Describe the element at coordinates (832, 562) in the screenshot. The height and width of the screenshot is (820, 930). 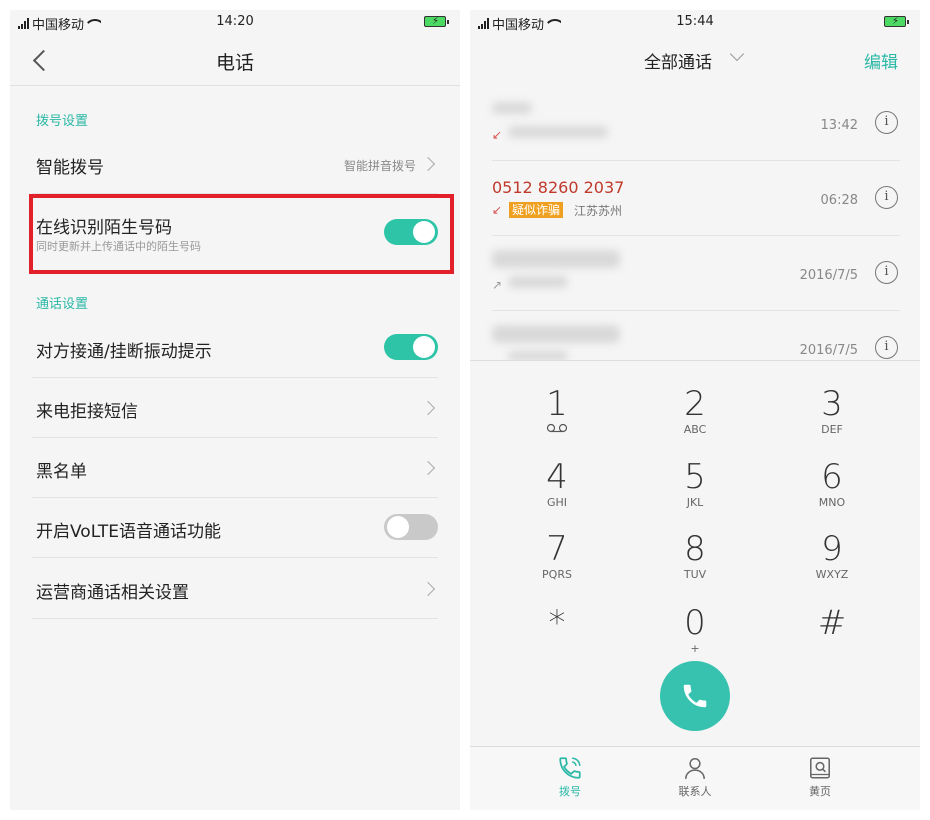
I see `key-9: 9 WXYZ` at that location.